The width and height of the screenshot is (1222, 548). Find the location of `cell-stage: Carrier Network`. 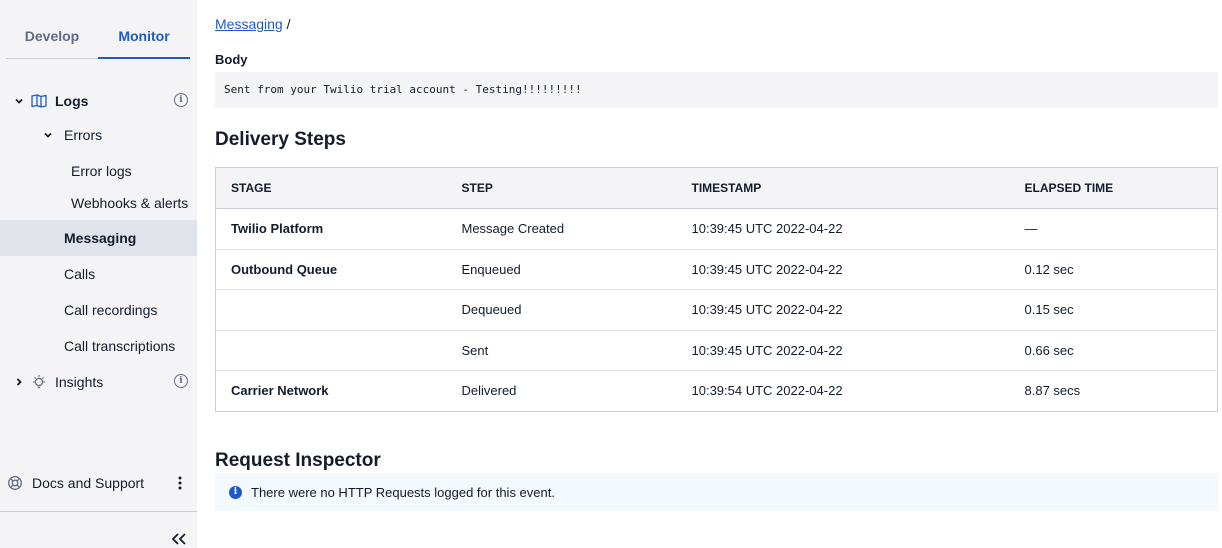

cell-stage: Carrier Network is located at coordinates (280, 391).